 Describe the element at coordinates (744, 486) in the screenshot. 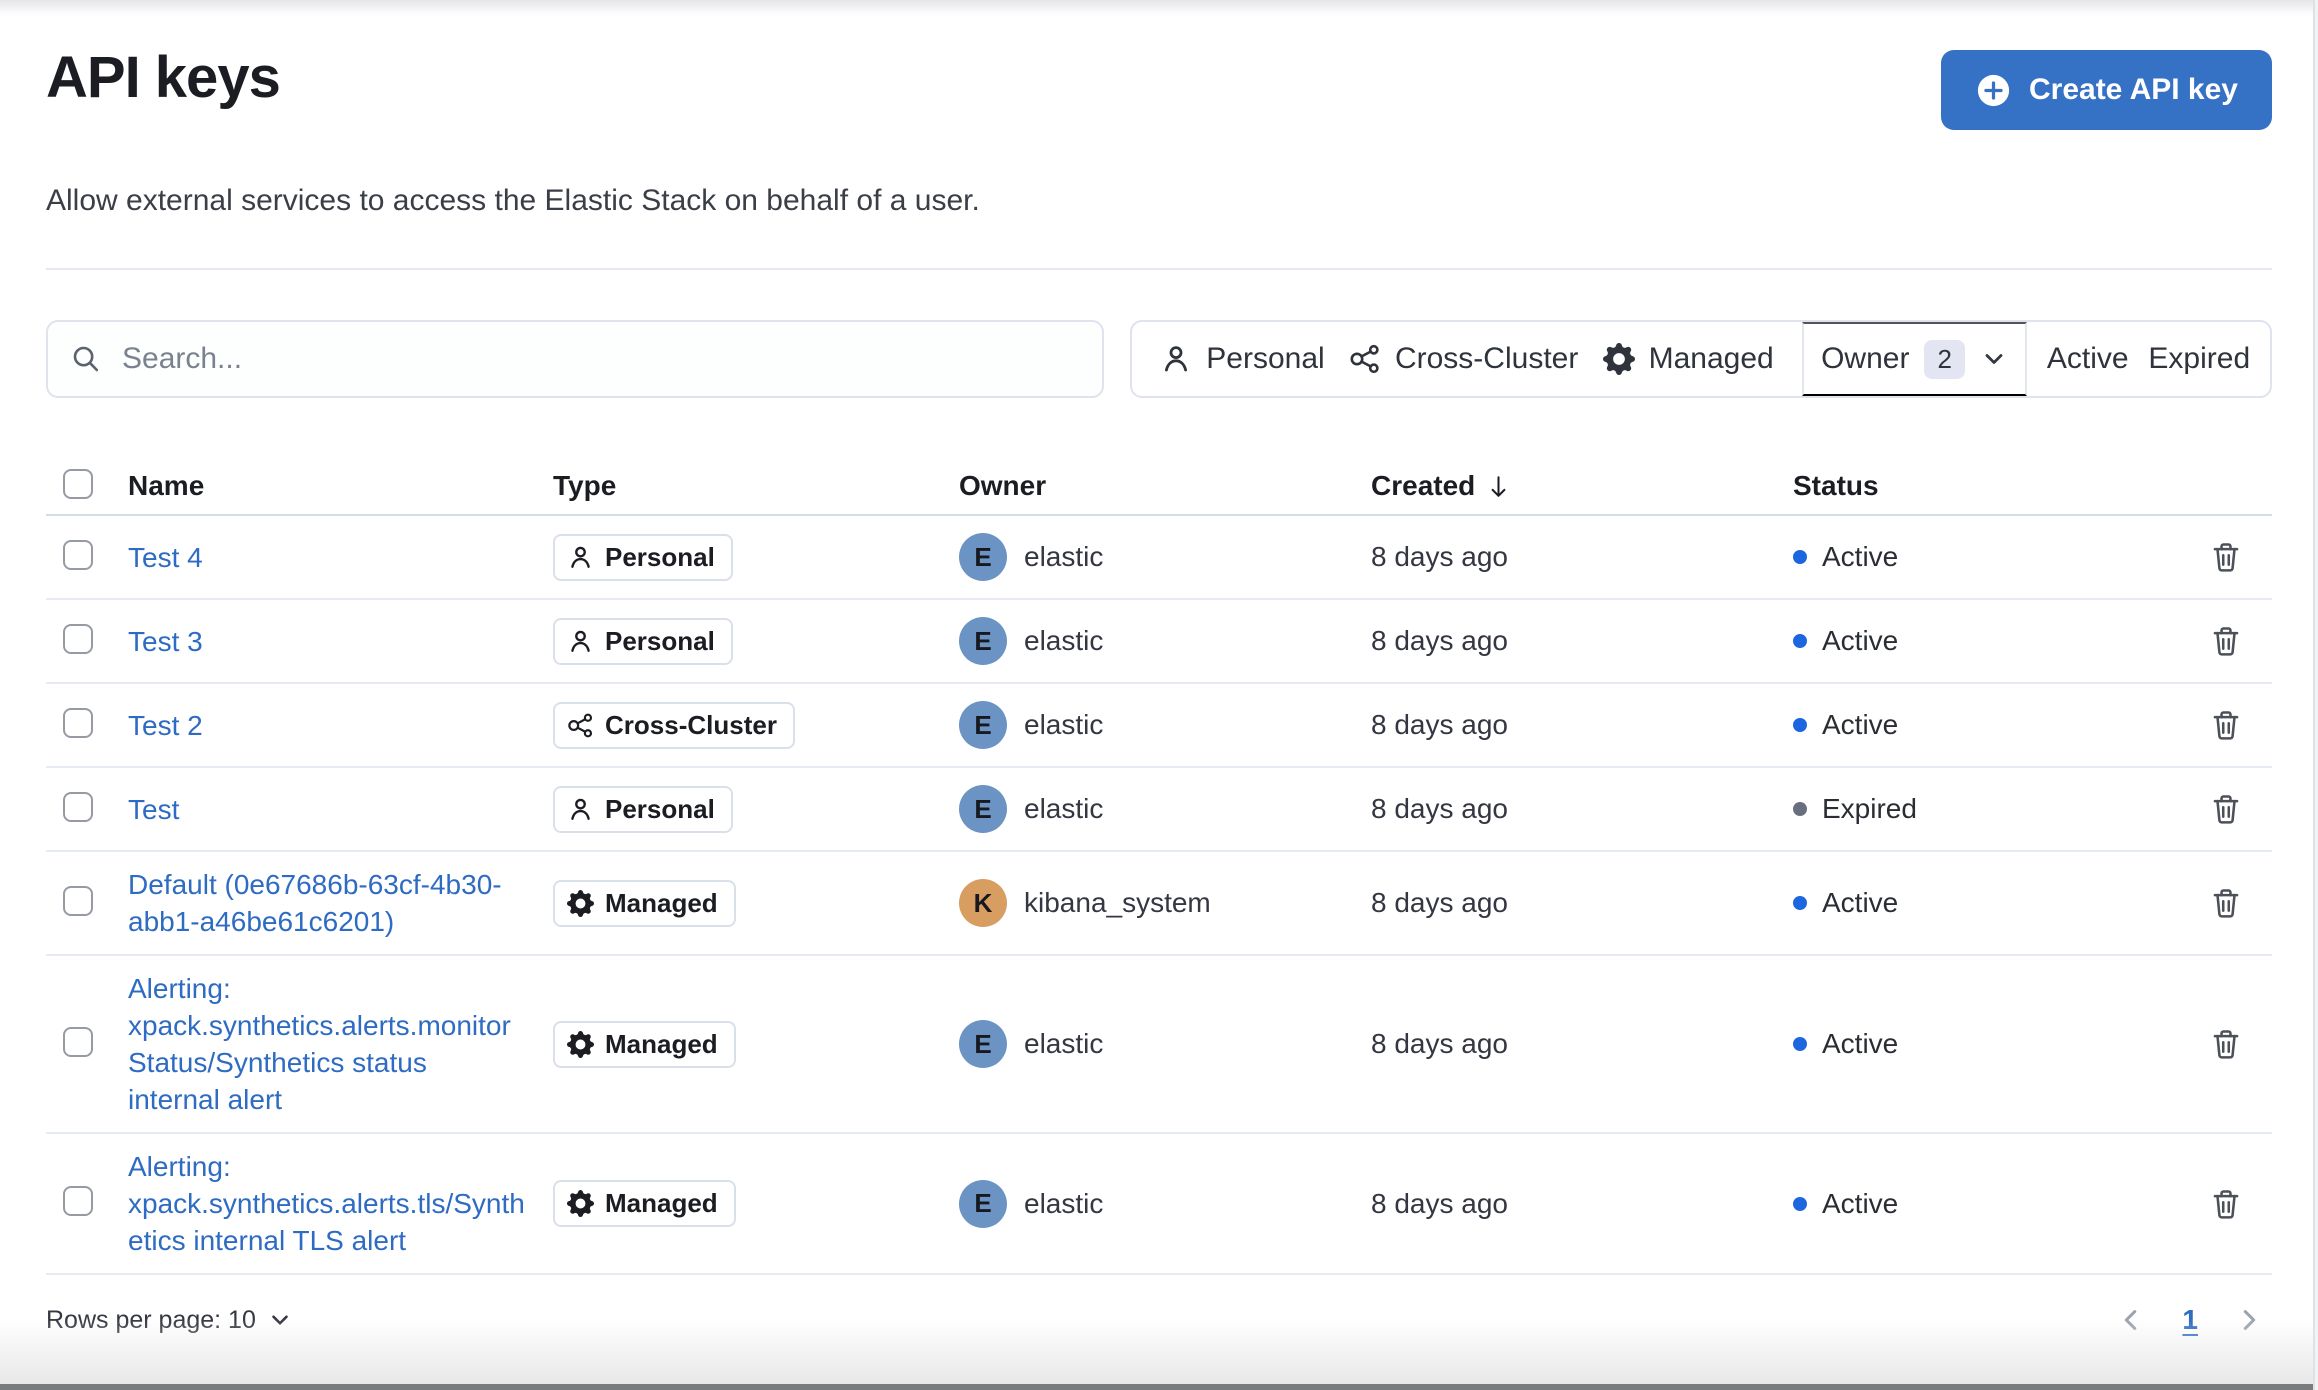

I see `column-header-type: Type` at that location.